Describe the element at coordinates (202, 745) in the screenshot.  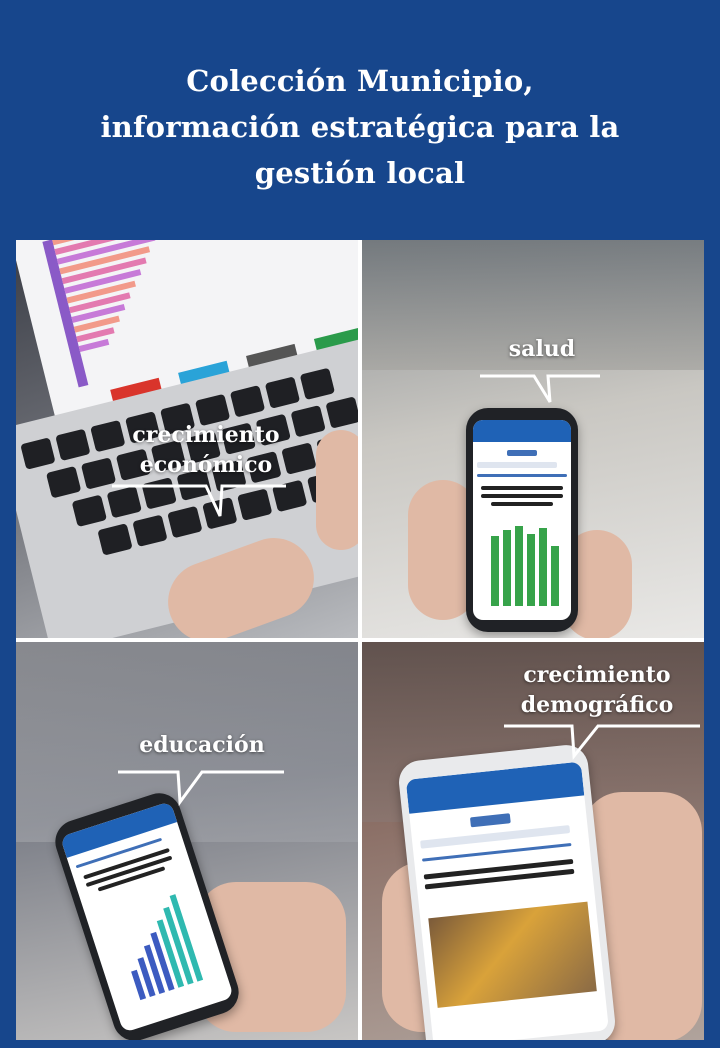
I see `label-educacion: educación` at that location.